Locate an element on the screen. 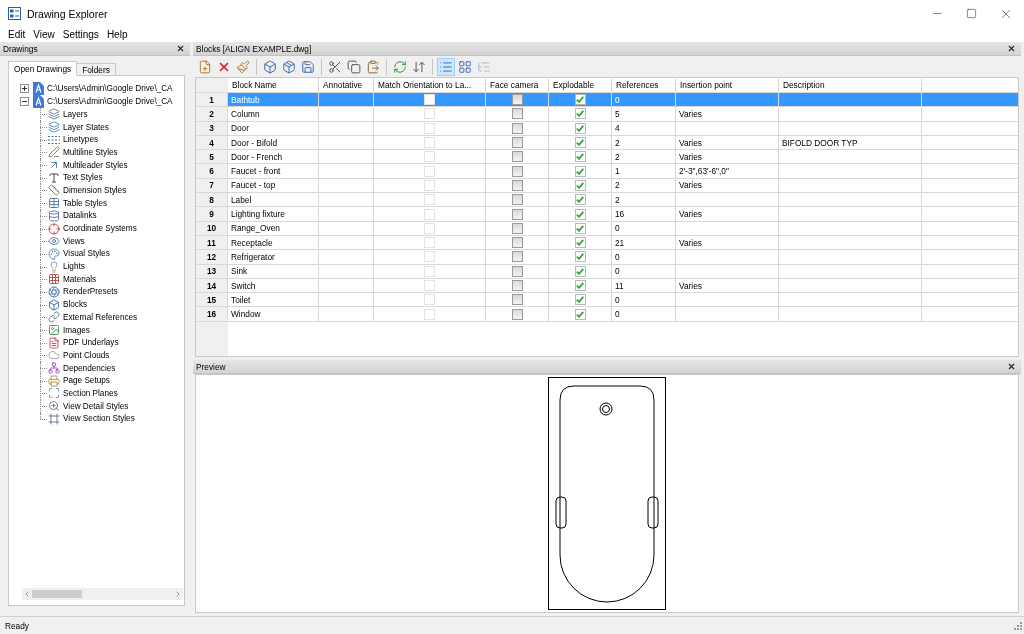  table-row: 8 Label 2 is located at coordinates (607, 200).